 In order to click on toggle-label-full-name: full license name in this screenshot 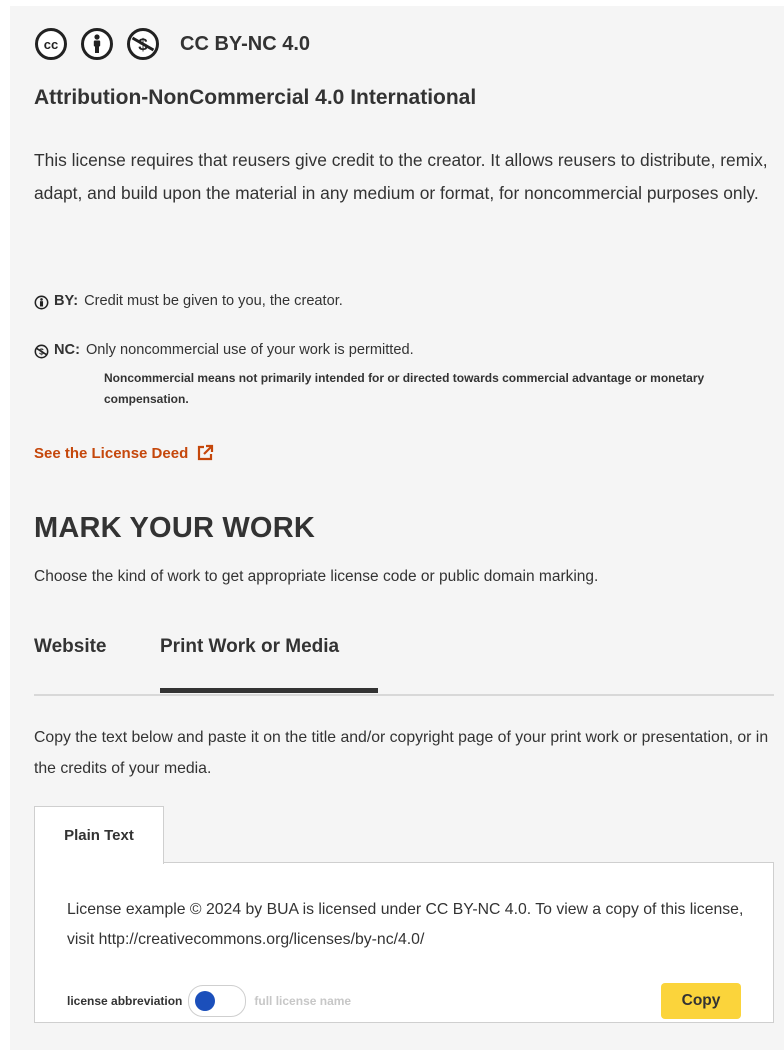, I will do `click(303, 1001)`.